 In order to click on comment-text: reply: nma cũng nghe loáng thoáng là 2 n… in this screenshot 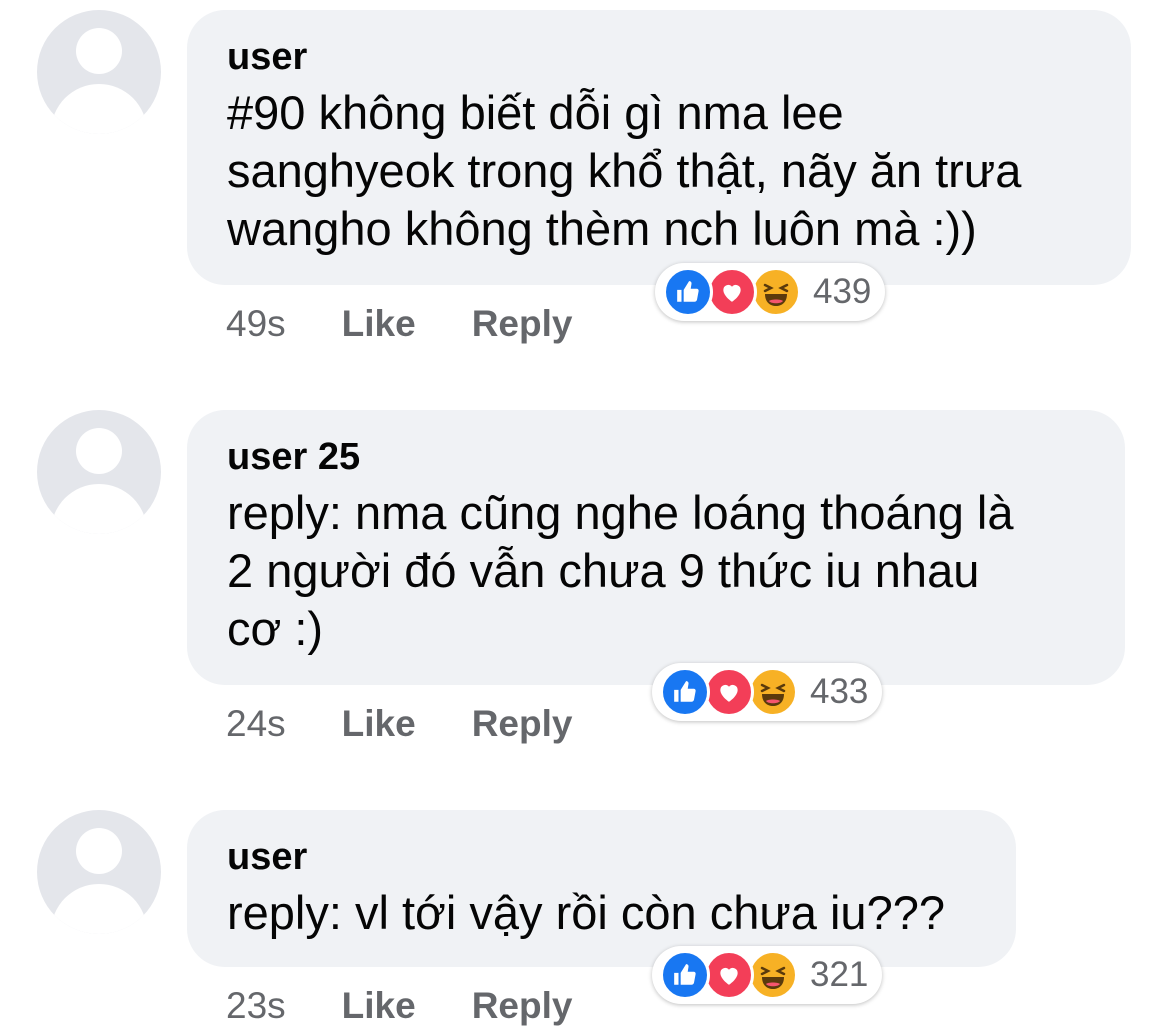, I will do `click(656, 571)`.